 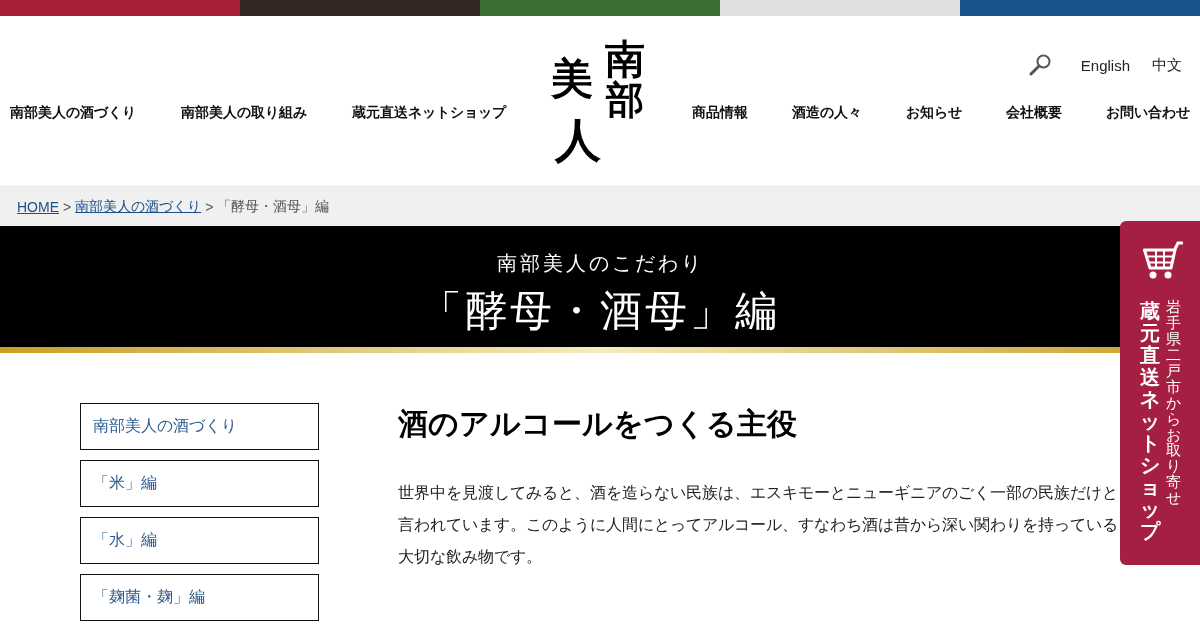 I want to click on breadcrumb-link: 南部美人の酒づくり, so click(x=138, y=206).